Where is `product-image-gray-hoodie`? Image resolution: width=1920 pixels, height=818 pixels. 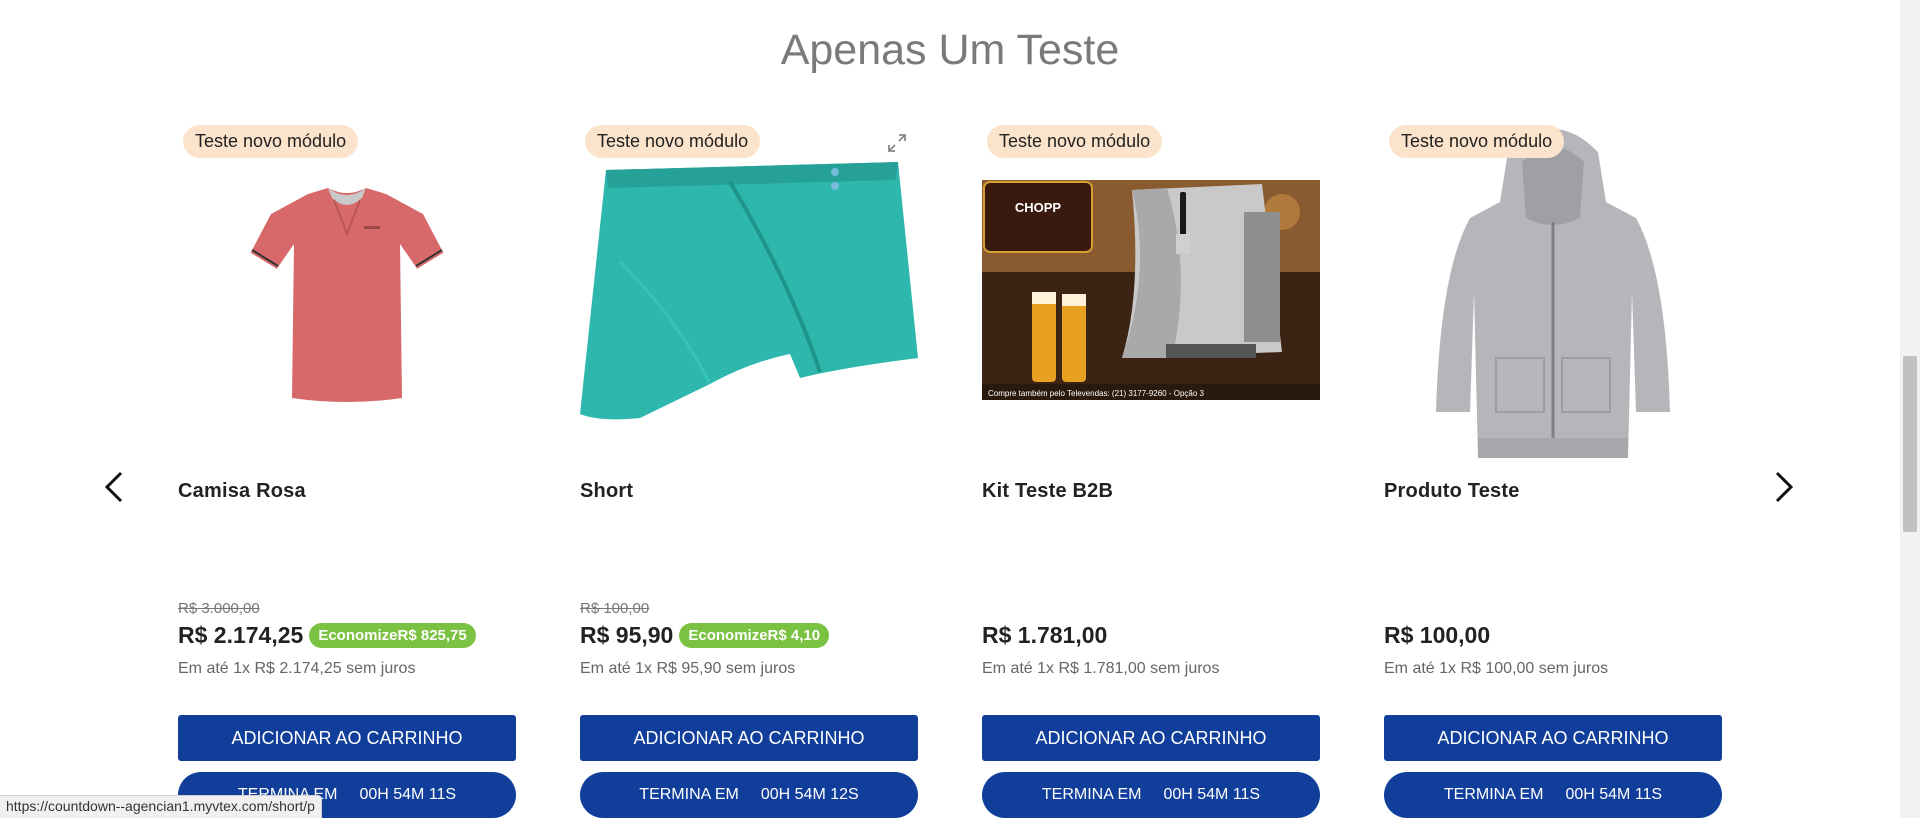
product-image-gray-hoodie is located at coordinates (1553, 292).